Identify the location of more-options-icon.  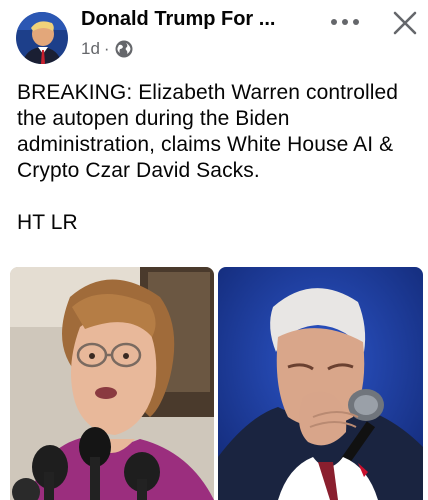
(345, 22).